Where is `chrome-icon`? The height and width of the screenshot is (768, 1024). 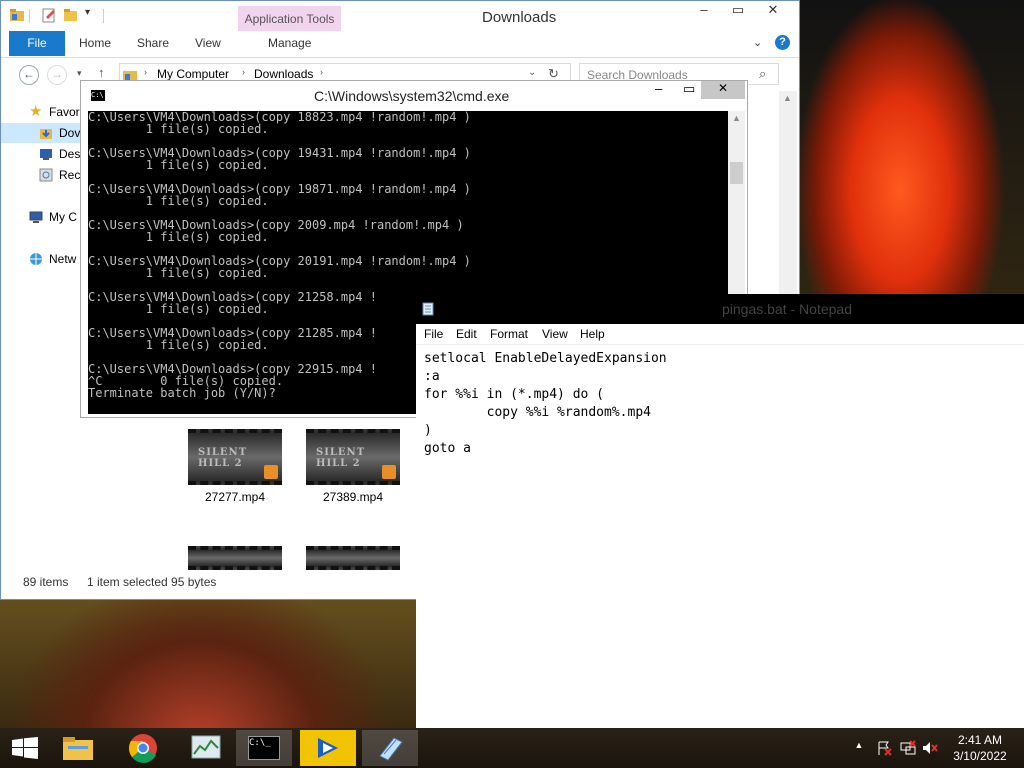 chrome-icon is located at coordinates (142, 748).